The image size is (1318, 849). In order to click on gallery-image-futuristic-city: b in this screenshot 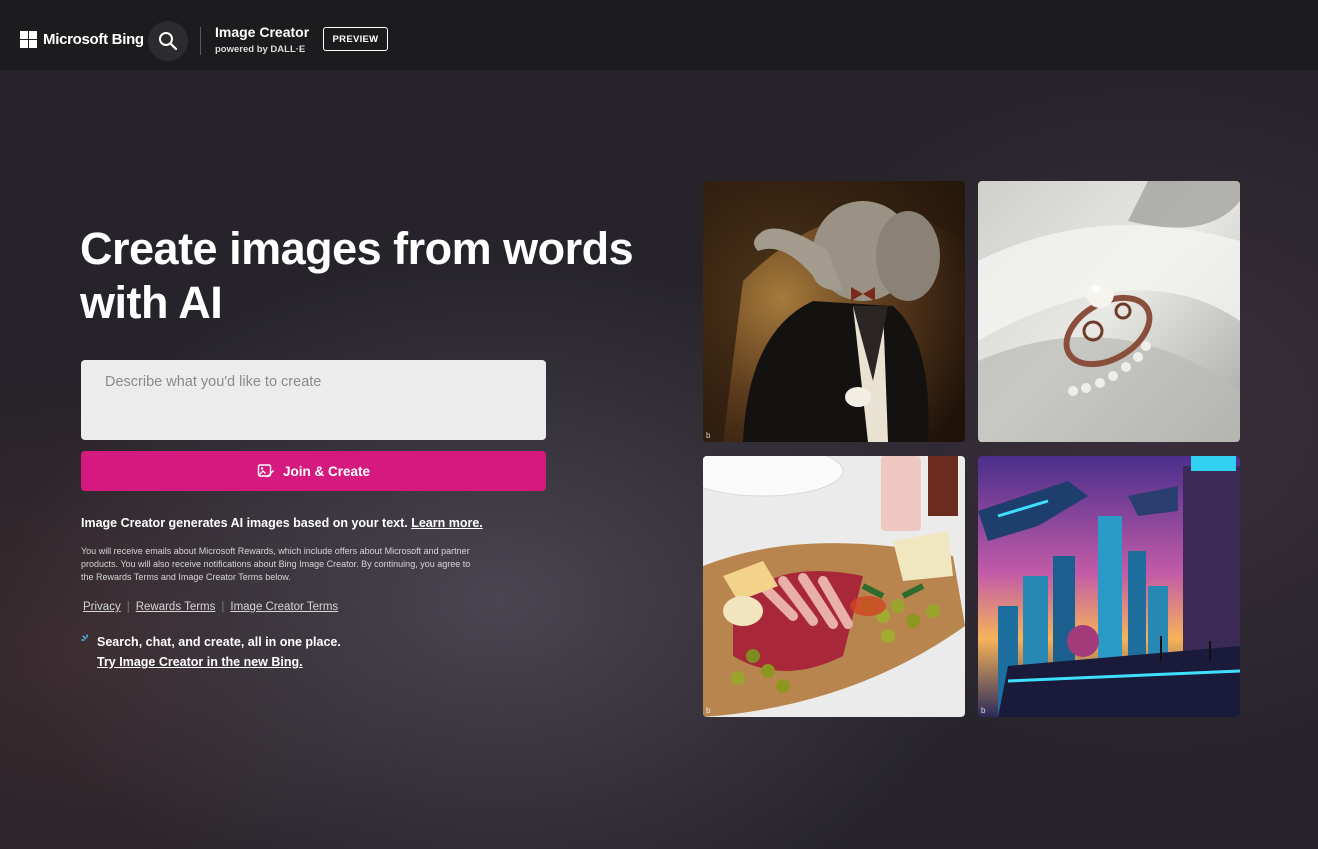, I will do `click(1109, 586)`.